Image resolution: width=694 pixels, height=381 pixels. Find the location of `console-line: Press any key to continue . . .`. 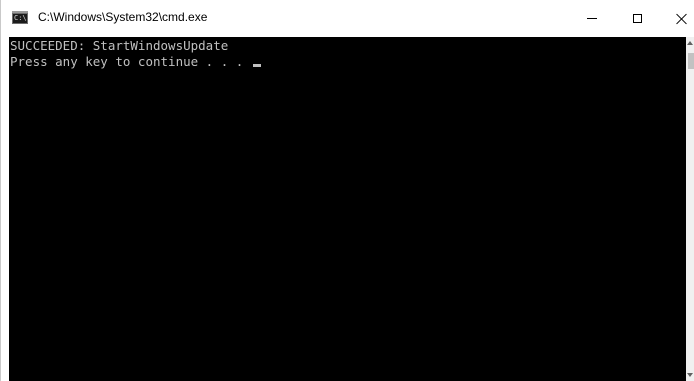

console-line: Press any key to continue . . . is located at coordinates (135, 62).